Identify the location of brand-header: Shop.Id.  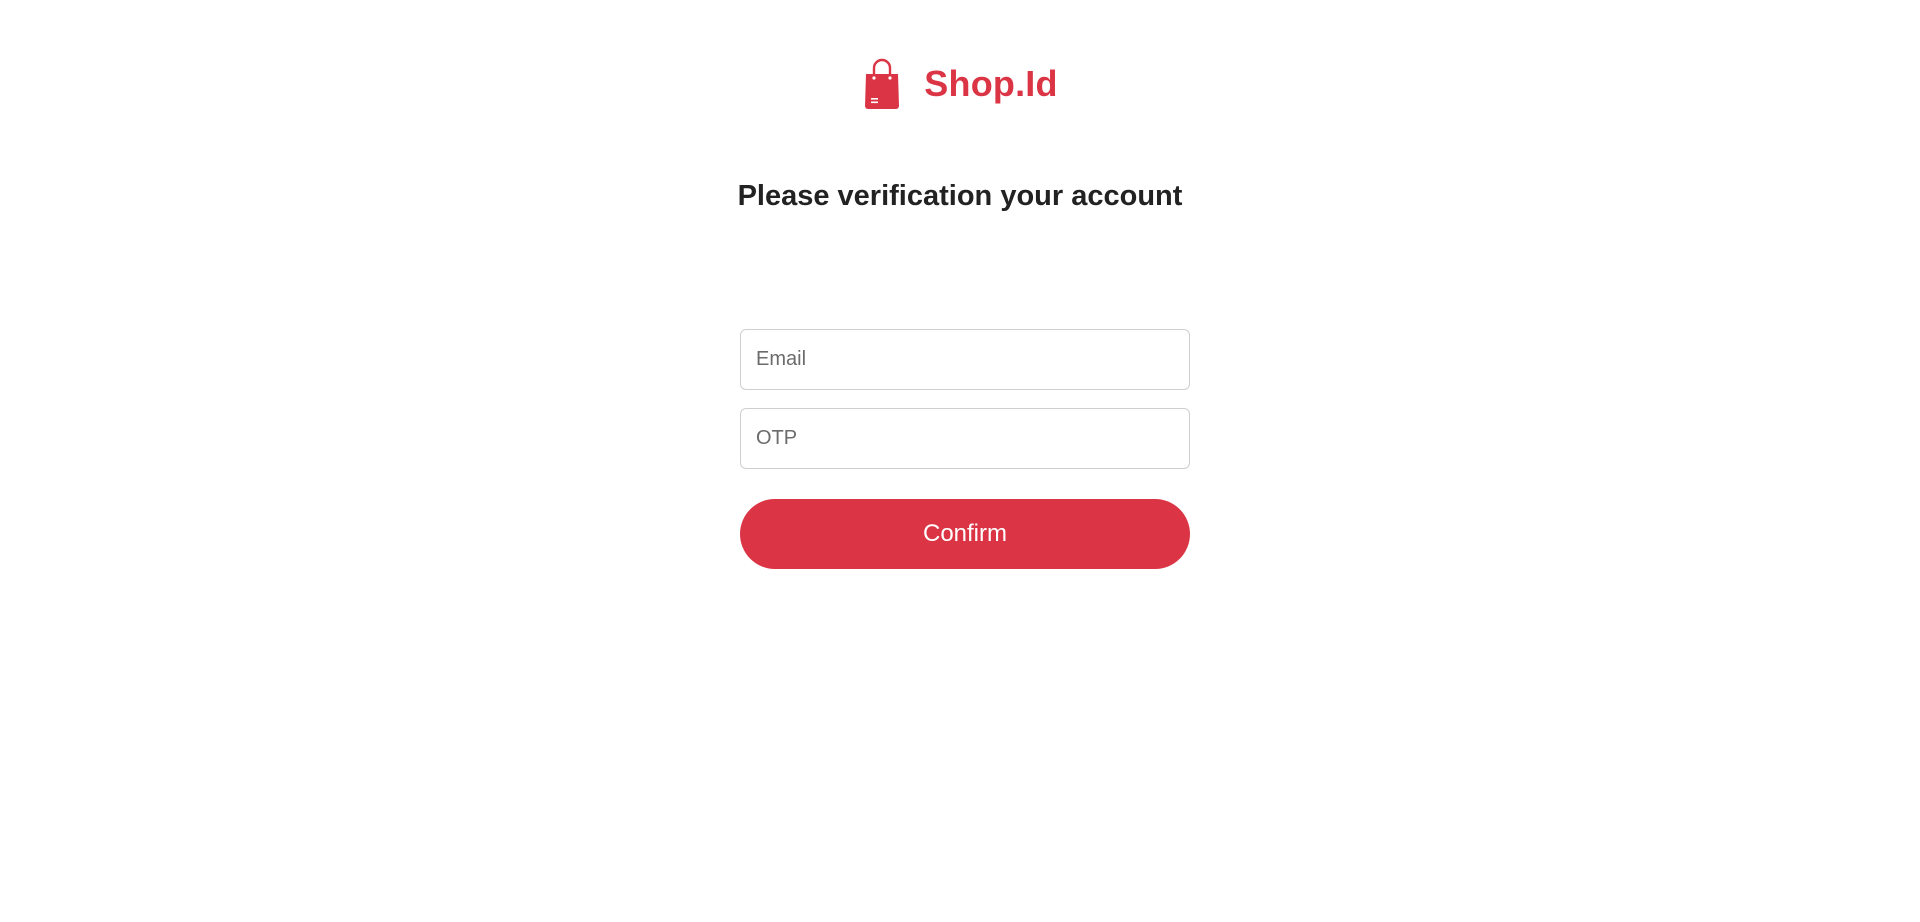
(960, 84).